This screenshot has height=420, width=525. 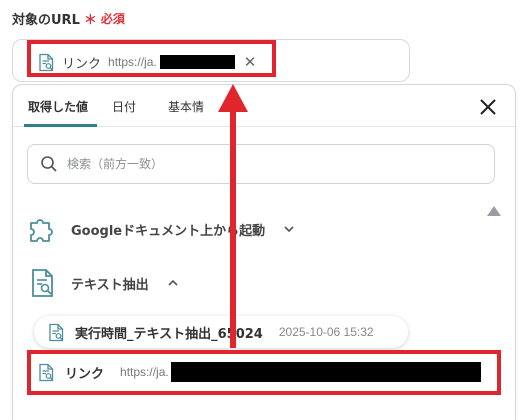 I want to click on group-label: Googleドキュメント上から起動, so click(x=168, y=231).